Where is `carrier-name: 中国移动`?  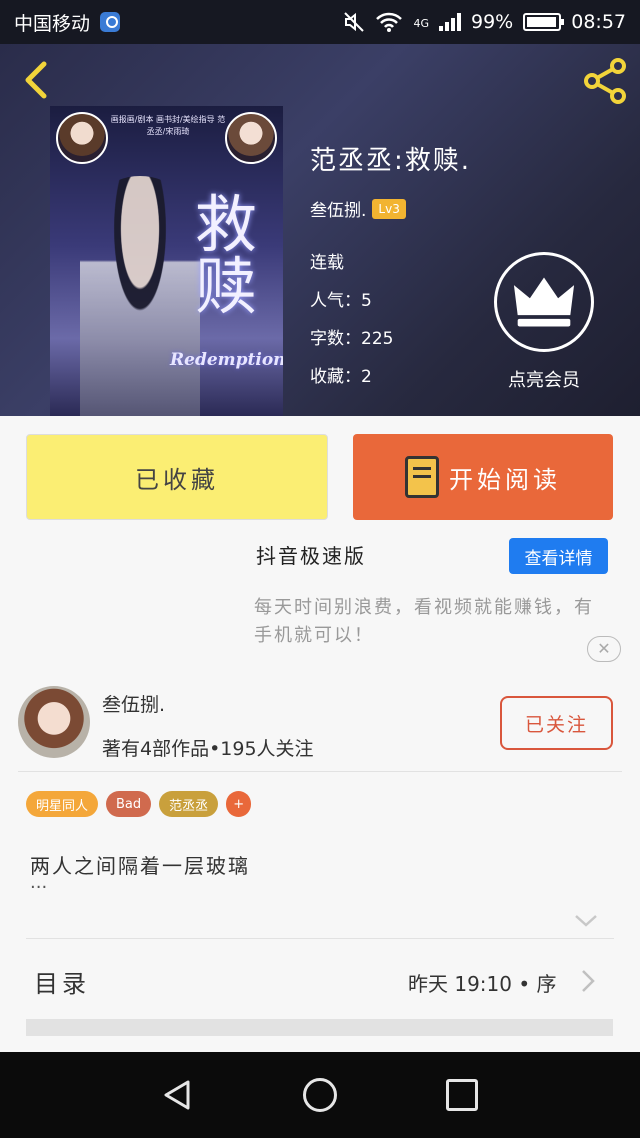 carrier-name: 中国移动 is located at coordinates (52, 23).